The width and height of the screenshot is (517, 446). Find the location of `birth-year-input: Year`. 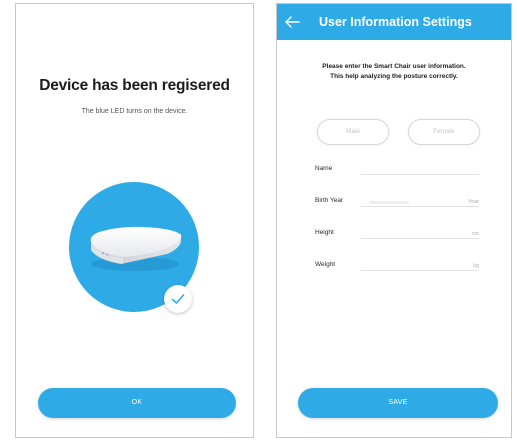

birth-year-input: Year is located at coordinates (420, 199).